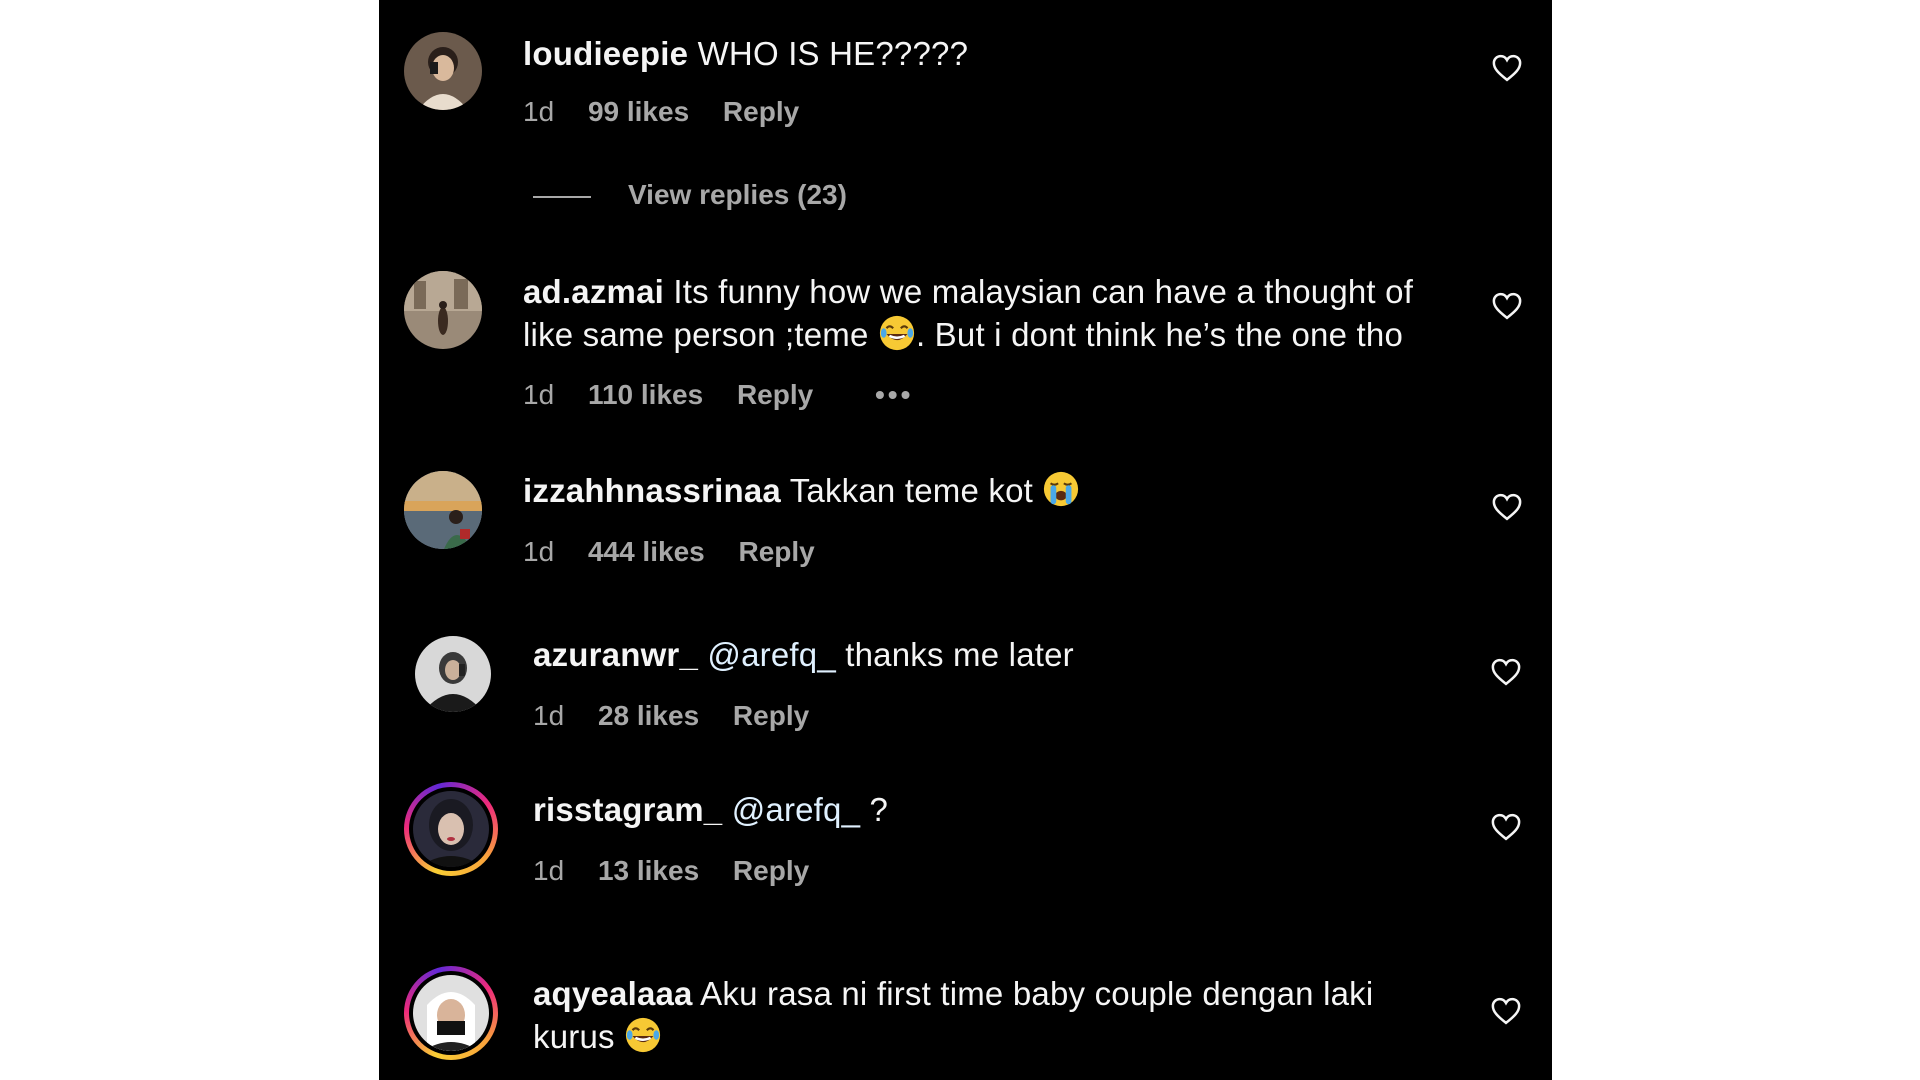 This screenshot has height=1080, width=1920. I want to click on likes-count: 99 likes, so click(638, 111).